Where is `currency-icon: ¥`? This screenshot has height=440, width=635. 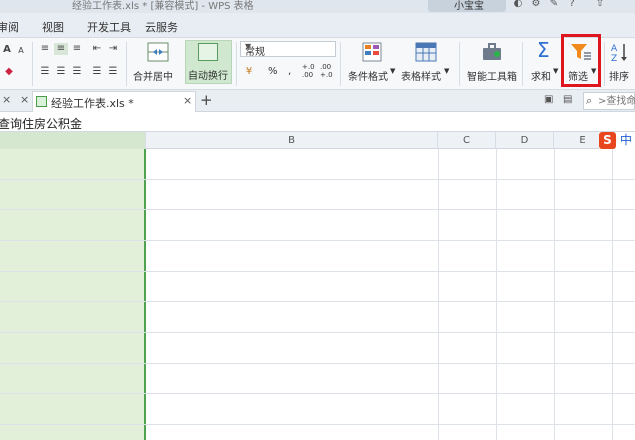
currency-icon: ¥ is located at coordinates (249, 72).